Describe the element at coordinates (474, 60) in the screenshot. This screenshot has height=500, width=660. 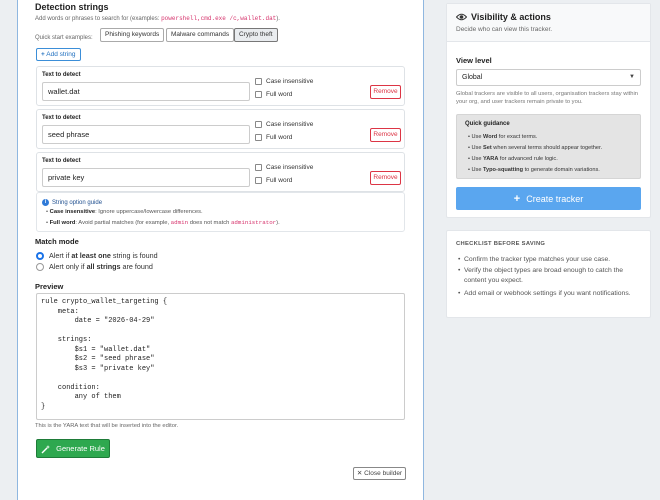
I see `view-level-label: View level` at that location.